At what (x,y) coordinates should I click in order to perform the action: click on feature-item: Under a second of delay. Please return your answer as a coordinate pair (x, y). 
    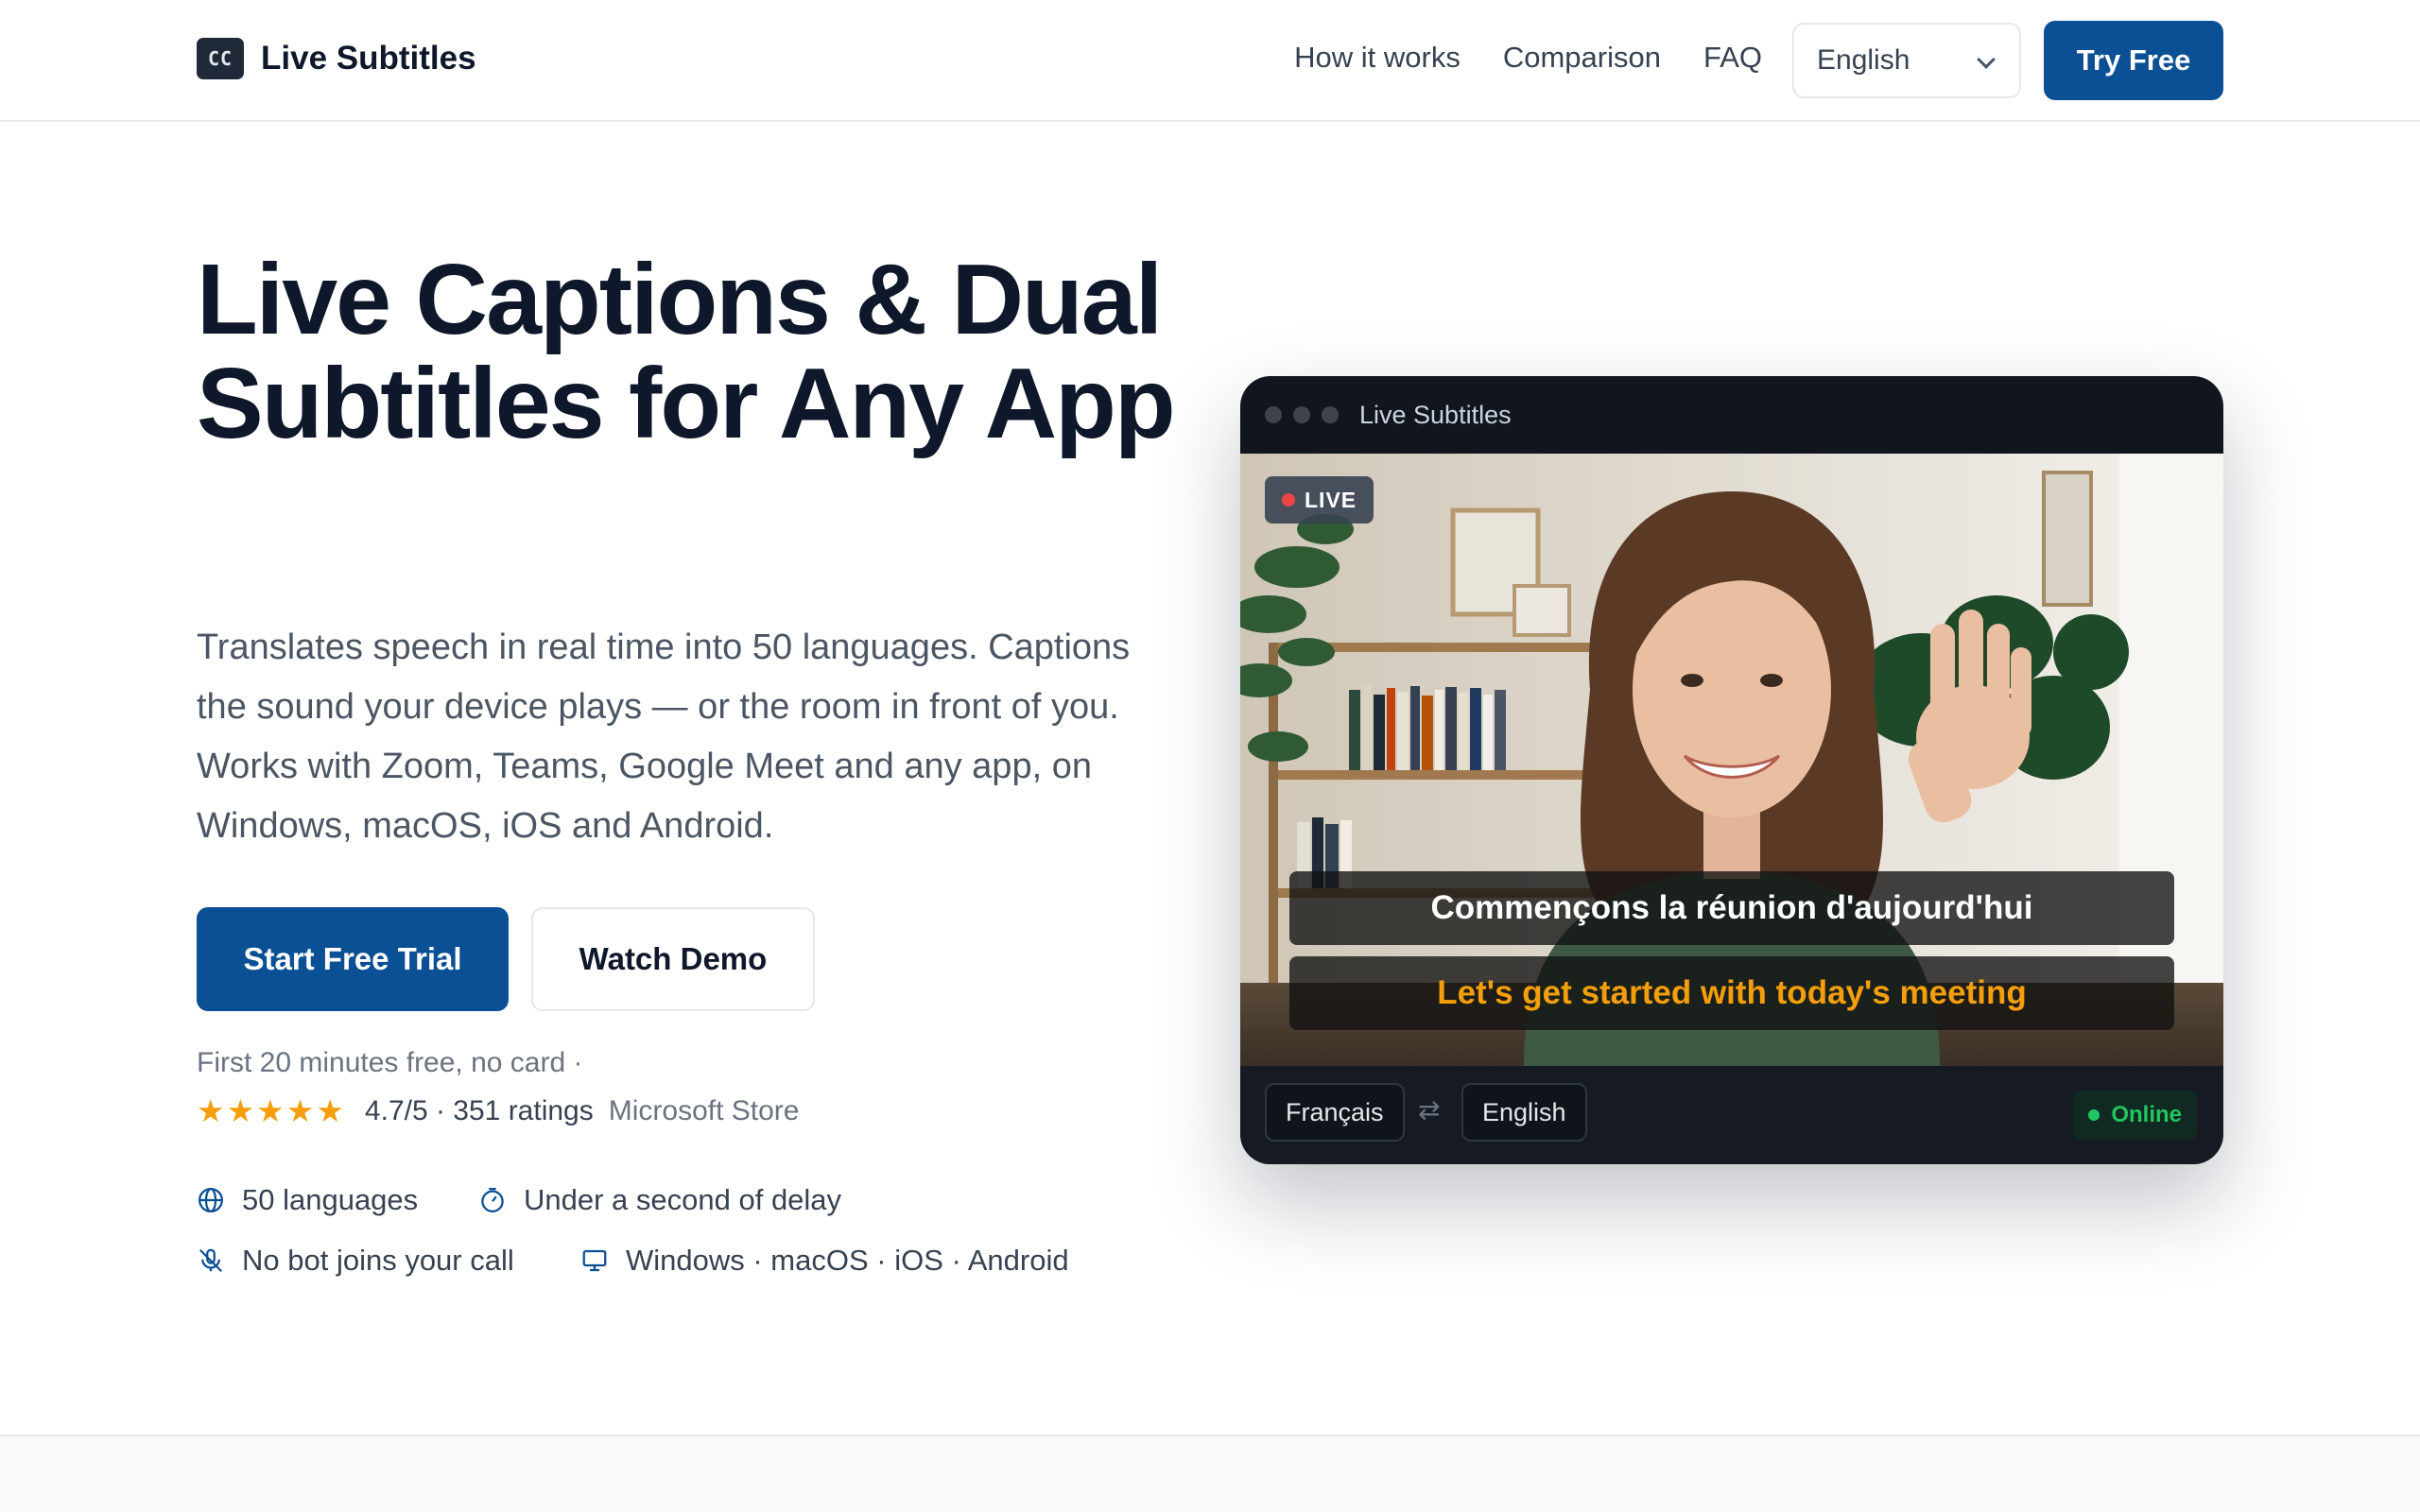
    Looking at the image, I should click on (659, 1200).